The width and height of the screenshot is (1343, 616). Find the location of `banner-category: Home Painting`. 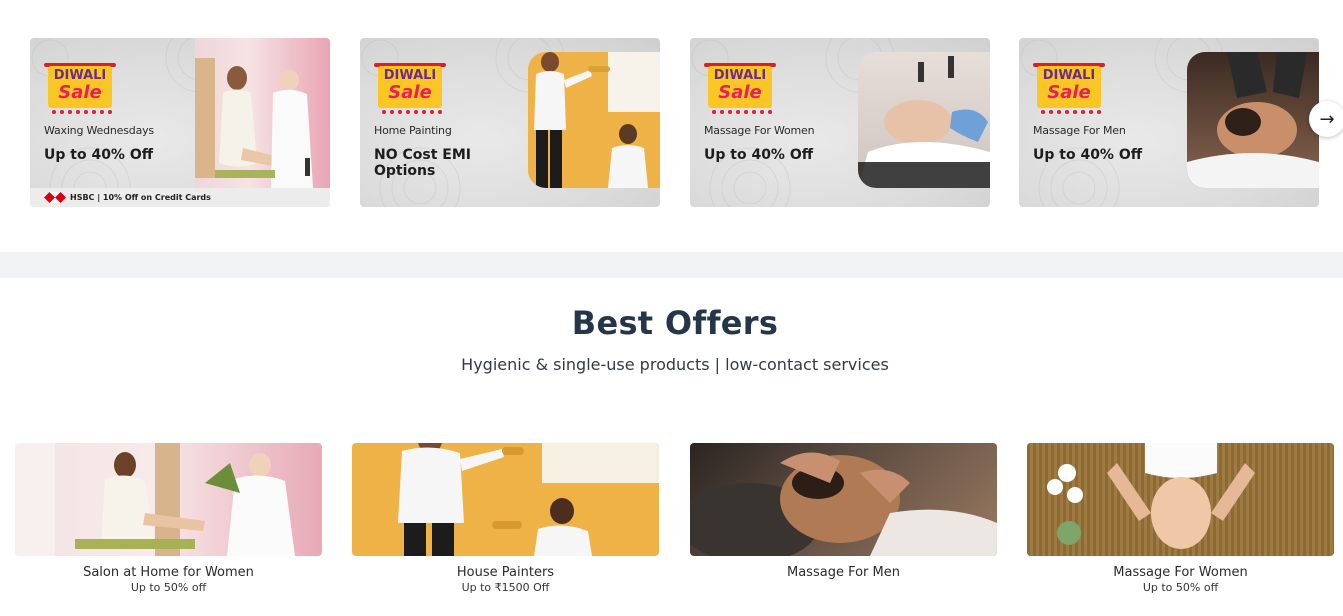

banner-category: Home Painting is located at coordinates (413, 130).